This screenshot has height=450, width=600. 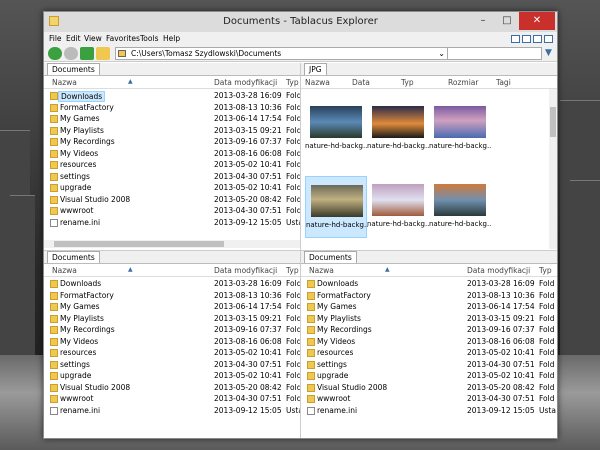 What do you see at coordinates (429, 69) in the screenshot?
I see `tab-strip: JPG` at bounding box center [429, 69].